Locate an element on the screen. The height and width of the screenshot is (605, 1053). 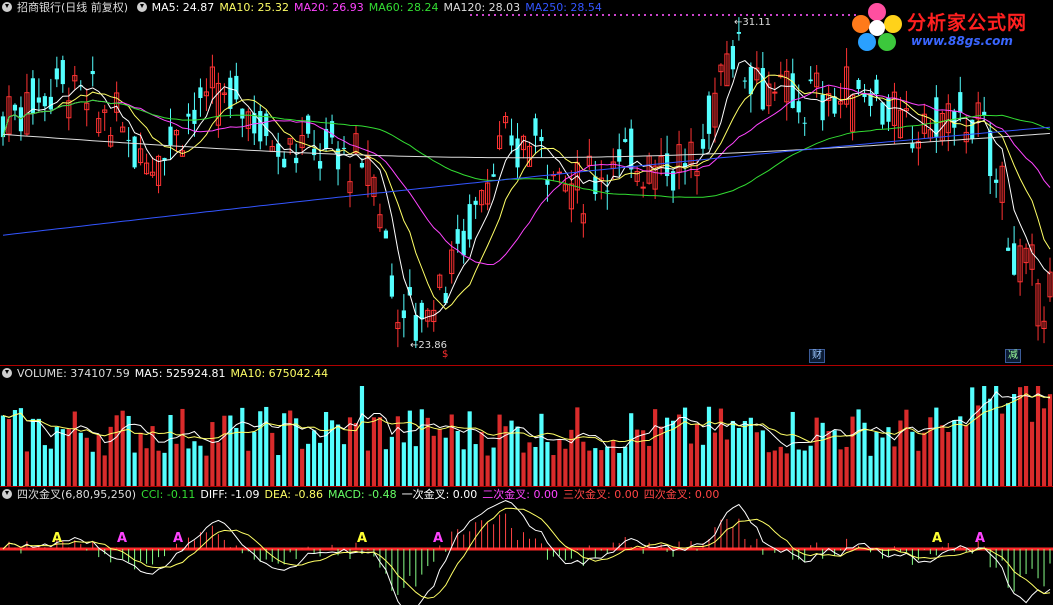
macd-legend-item-8: 四次金叉: 0.00 is located at coordinates (681, 494).